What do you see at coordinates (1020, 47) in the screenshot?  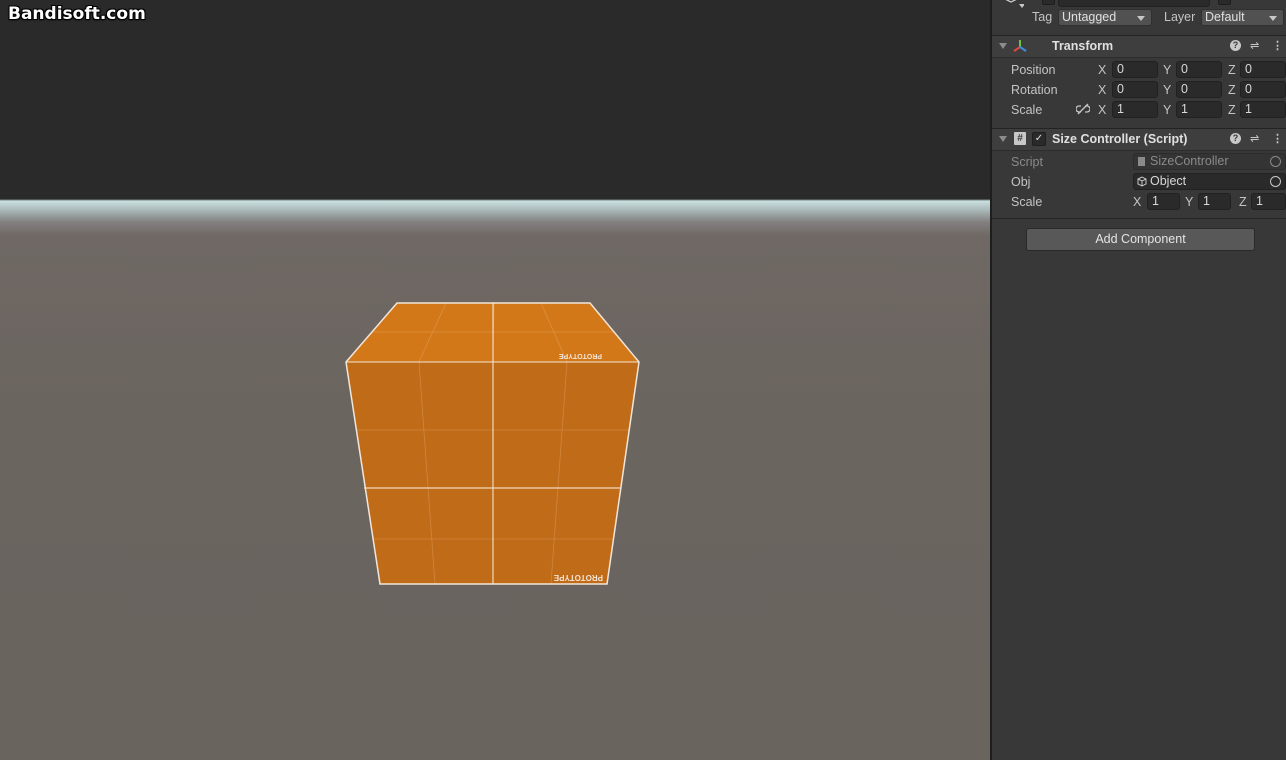 I see `transform-icon` at bounding box center [1020, 47].